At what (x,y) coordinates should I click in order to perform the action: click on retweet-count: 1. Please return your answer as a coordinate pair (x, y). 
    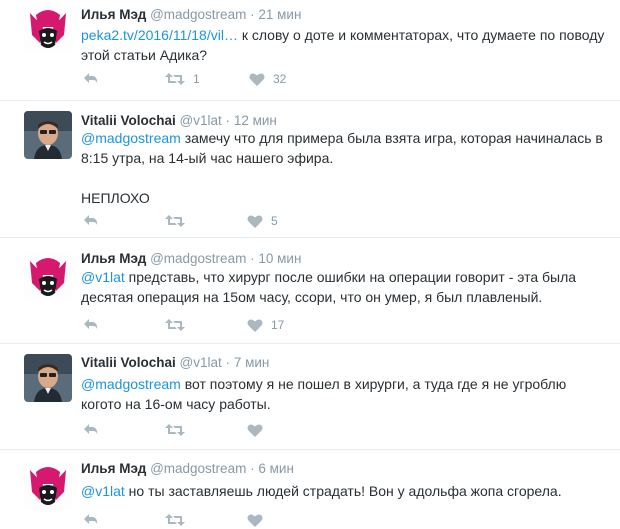
    Looking at the image, I should click on (196, 79).